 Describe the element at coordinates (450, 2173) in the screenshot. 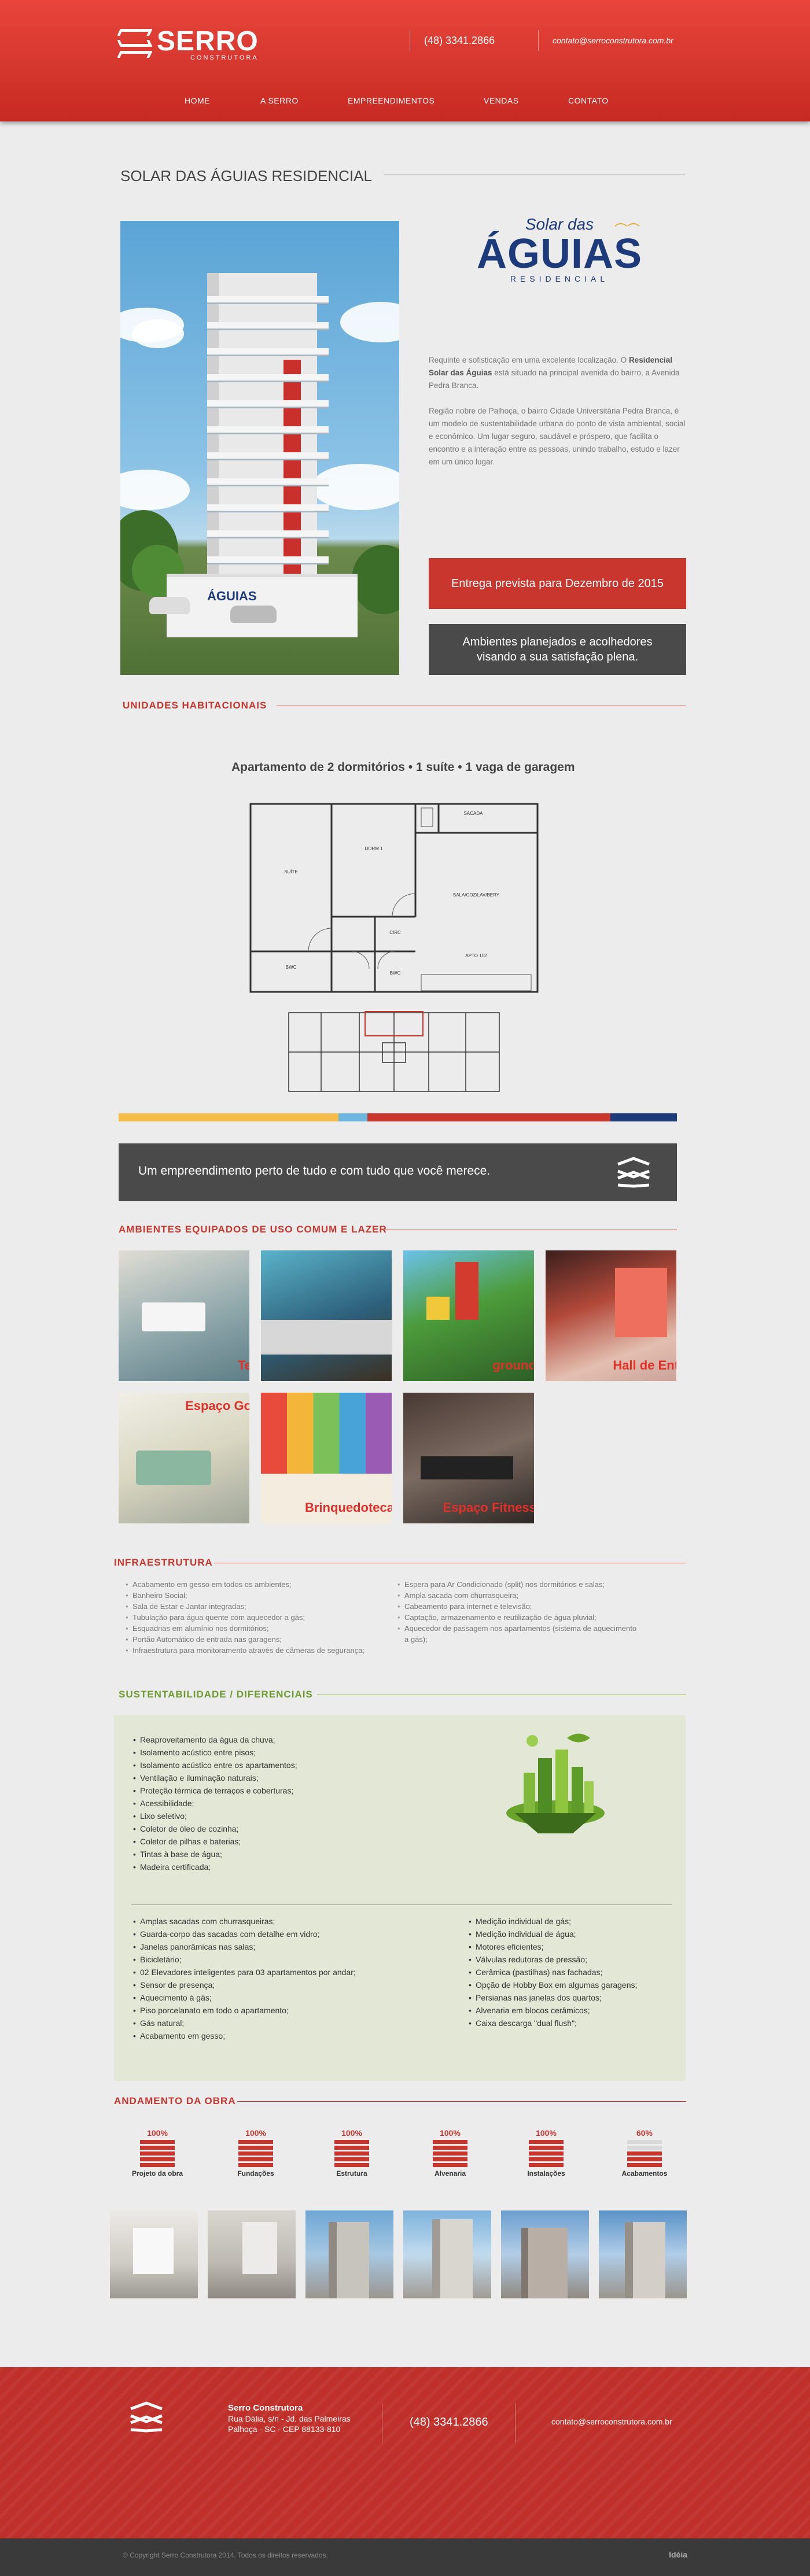

I see `progress-label: Alvenaria` at that location.